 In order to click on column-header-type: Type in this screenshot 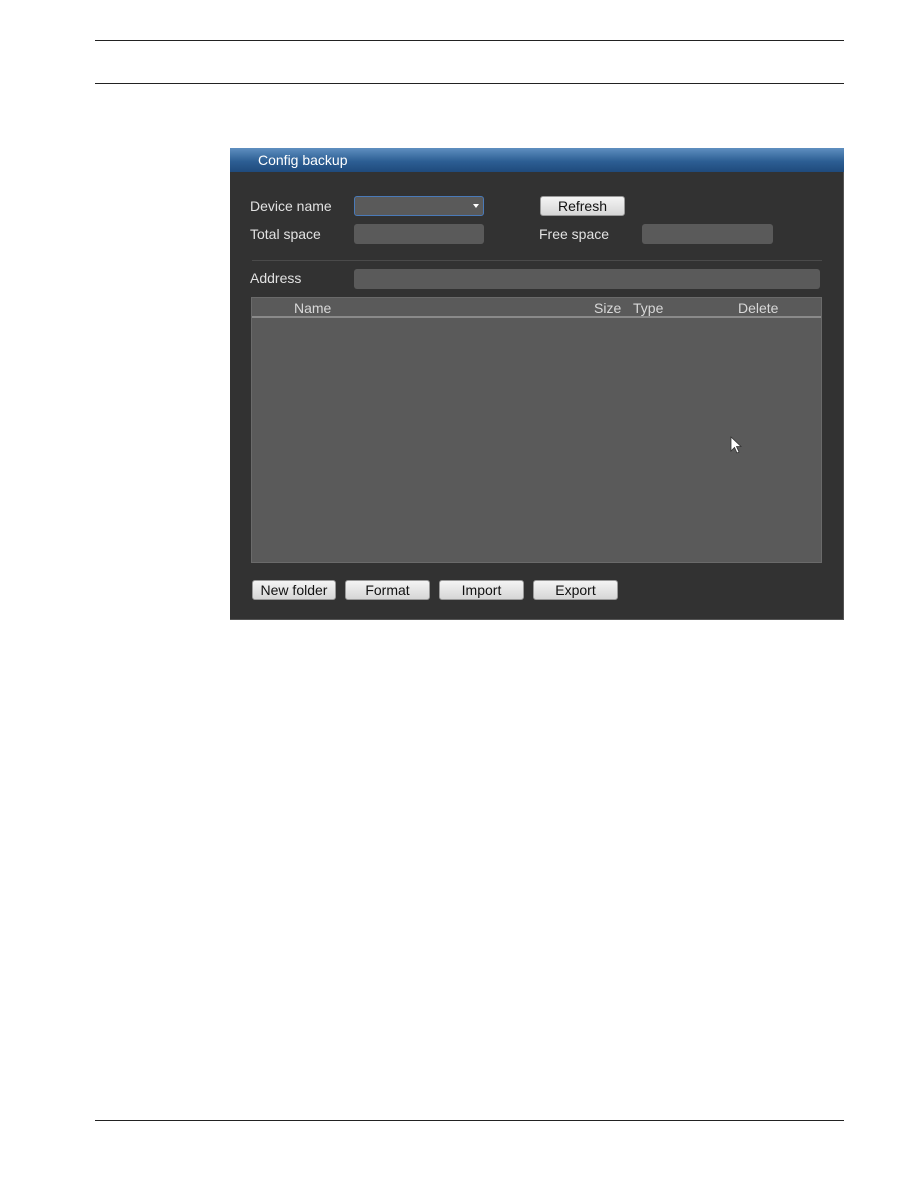, I will do `click(648, 308)`.